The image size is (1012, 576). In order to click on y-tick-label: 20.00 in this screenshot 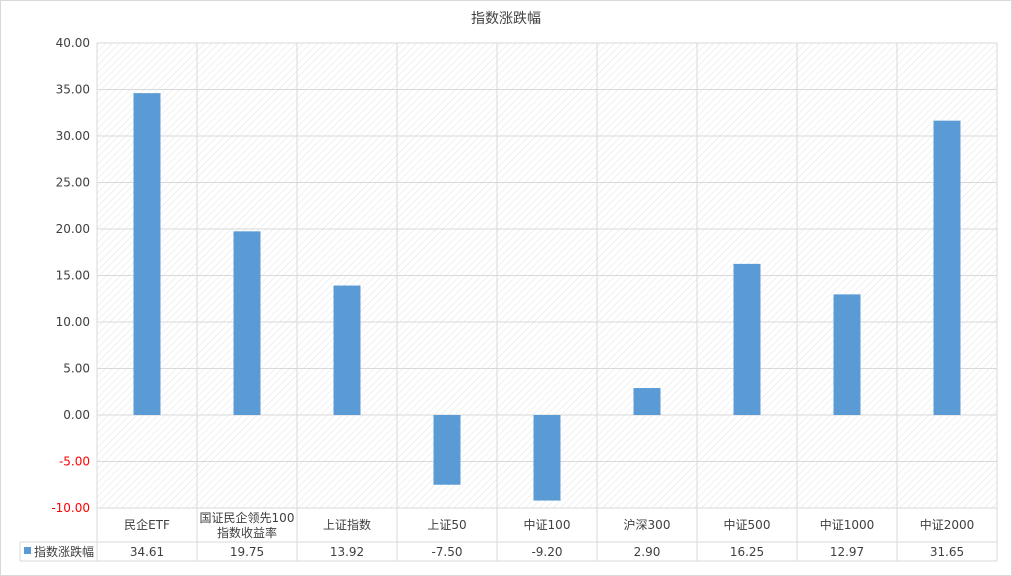, I will do `click(73, 229)`.